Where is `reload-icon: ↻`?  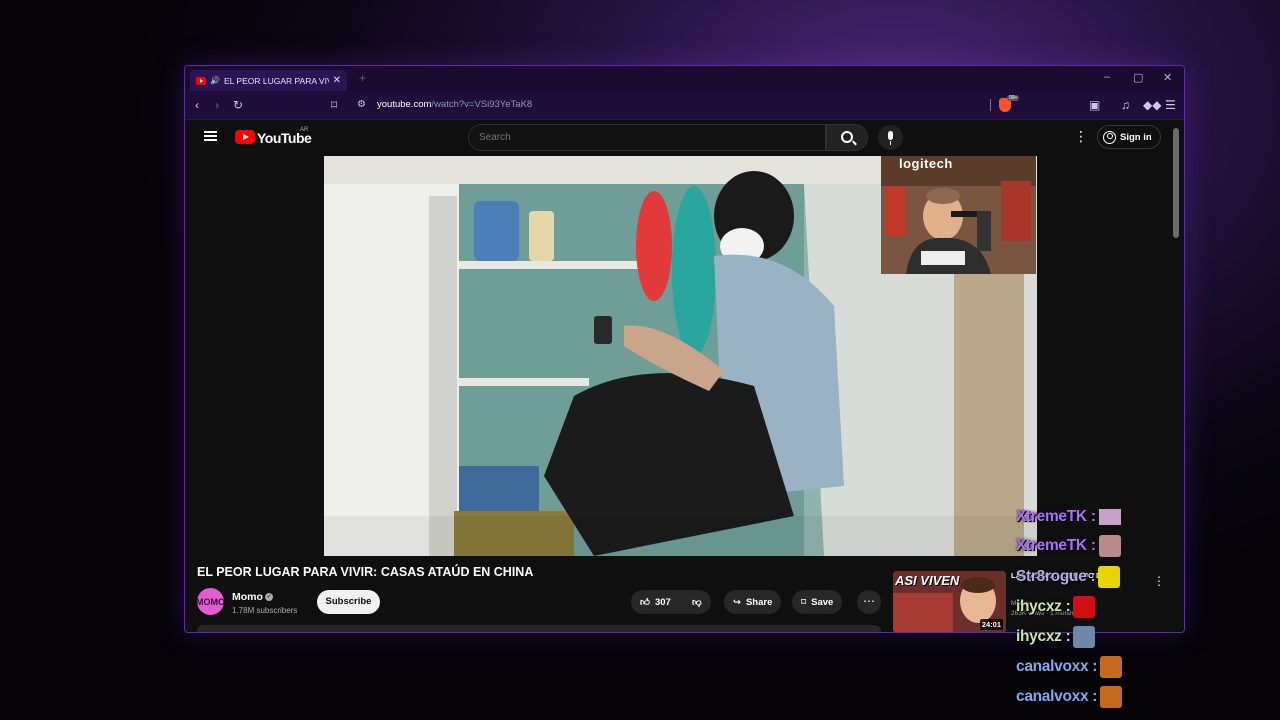 reload-icon: ↻ is located at coordinates (238, 105).